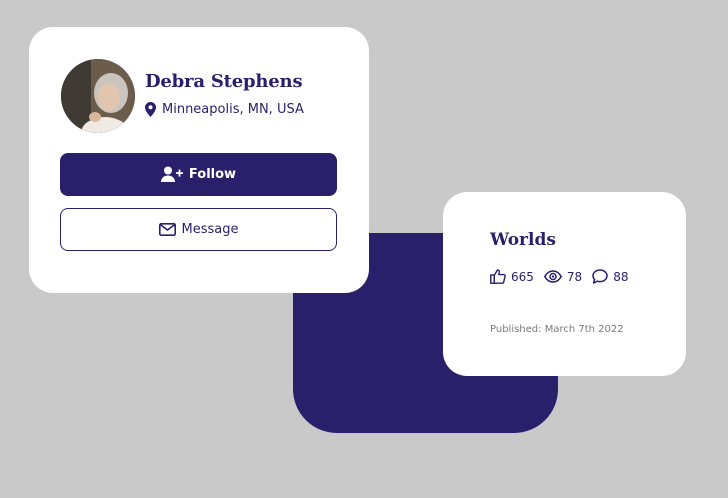 The height and width of the screenshot is (498, 728). Describe the element at coordinates (210, 229) in the screenshot. I see `message-label: Message` at that location.